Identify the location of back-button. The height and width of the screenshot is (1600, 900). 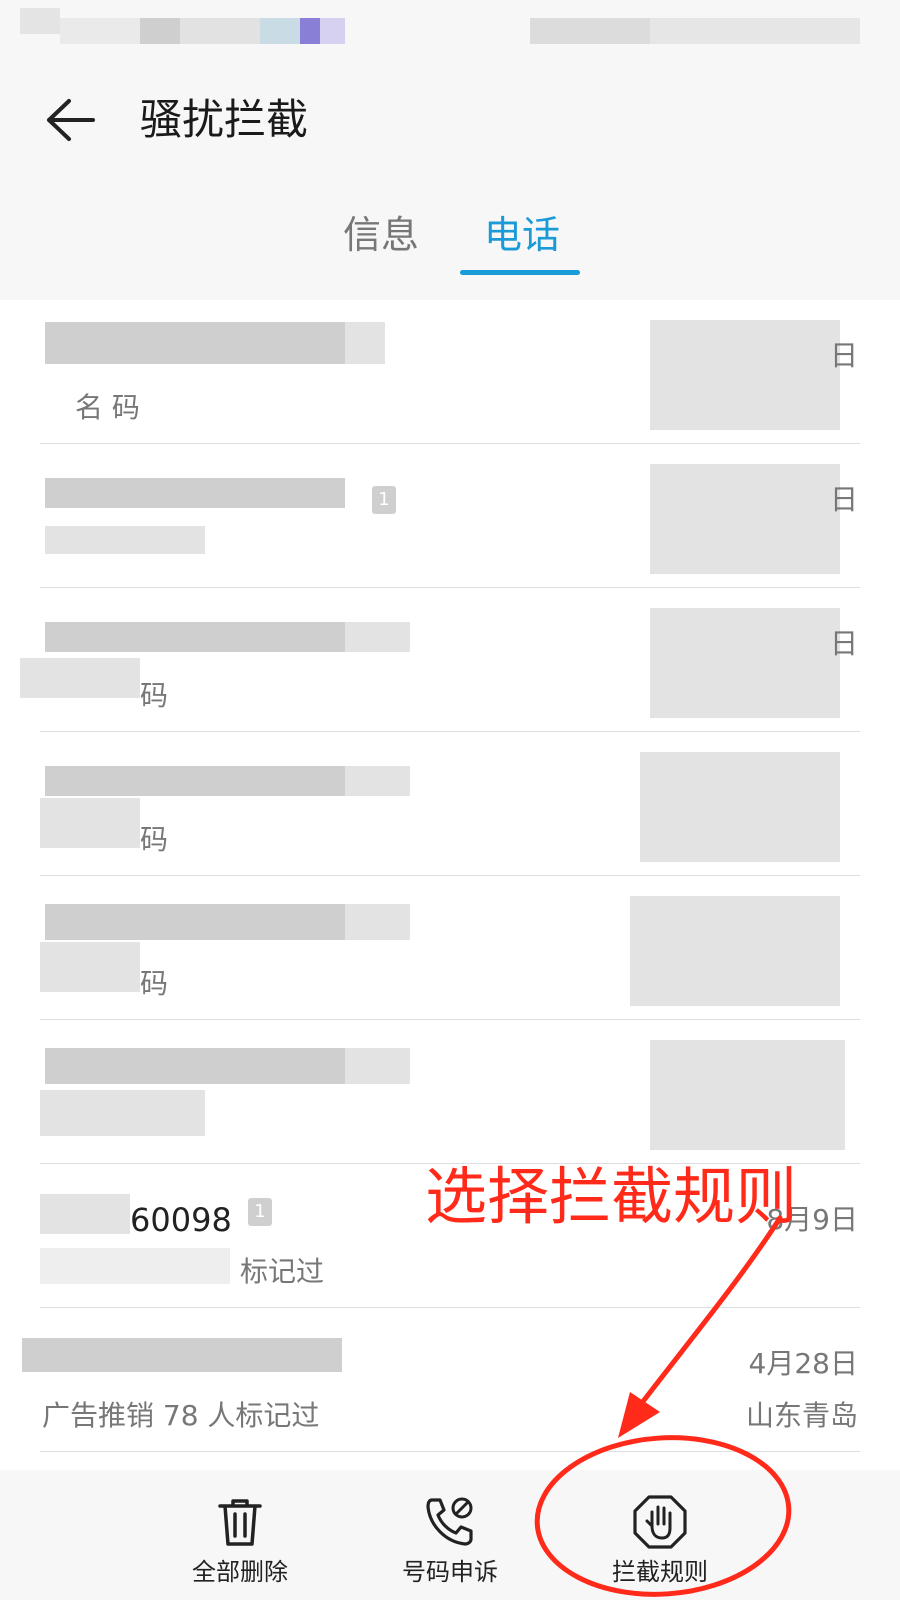
(70, 120).